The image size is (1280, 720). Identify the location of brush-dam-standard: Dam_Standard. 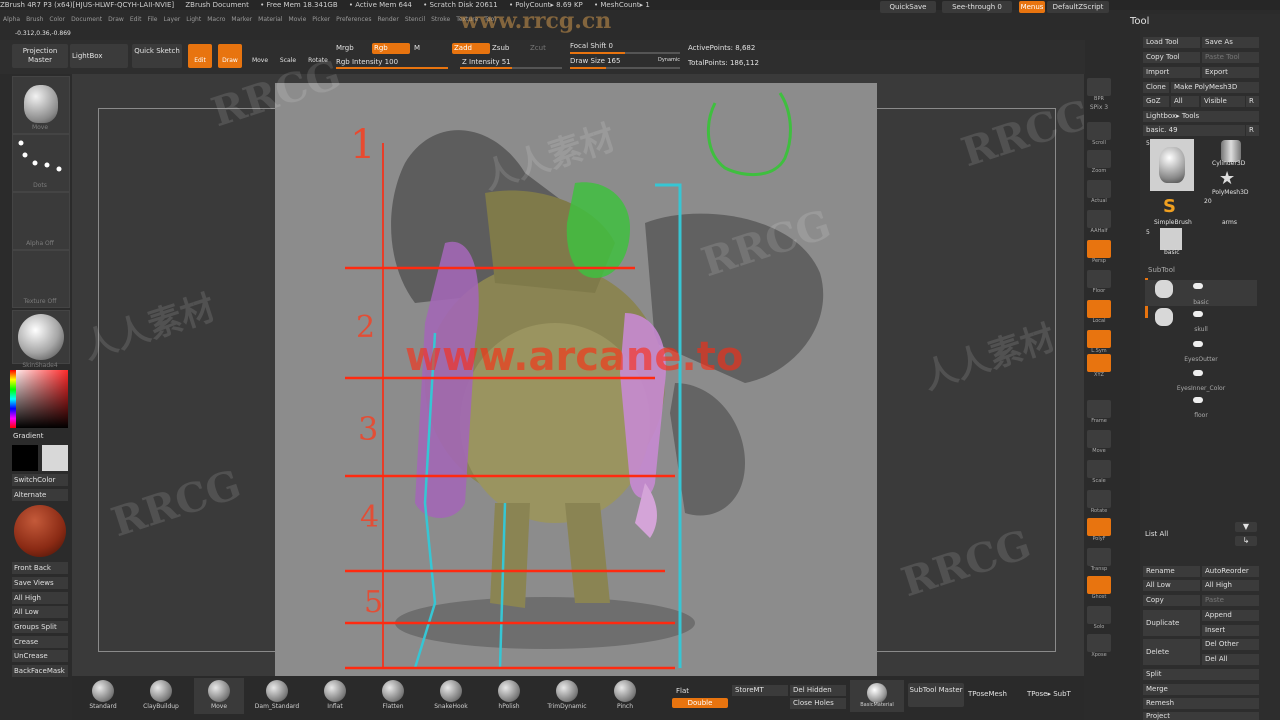
(277, 696).